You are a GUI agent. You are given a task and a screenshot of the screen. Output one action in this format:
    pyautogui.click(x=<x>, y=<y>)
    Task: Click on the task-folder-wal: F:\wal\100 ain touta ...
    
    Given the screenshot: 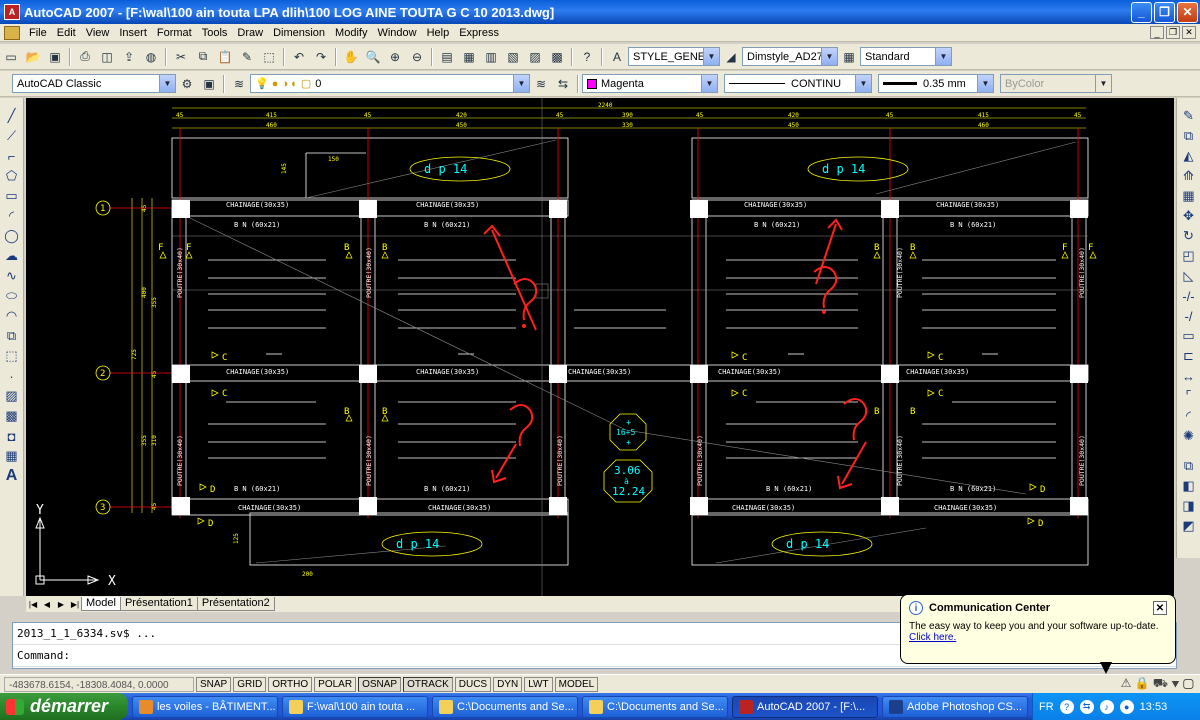 What is the action you would take?
    pyautogui.click(x=355, y=706)
    